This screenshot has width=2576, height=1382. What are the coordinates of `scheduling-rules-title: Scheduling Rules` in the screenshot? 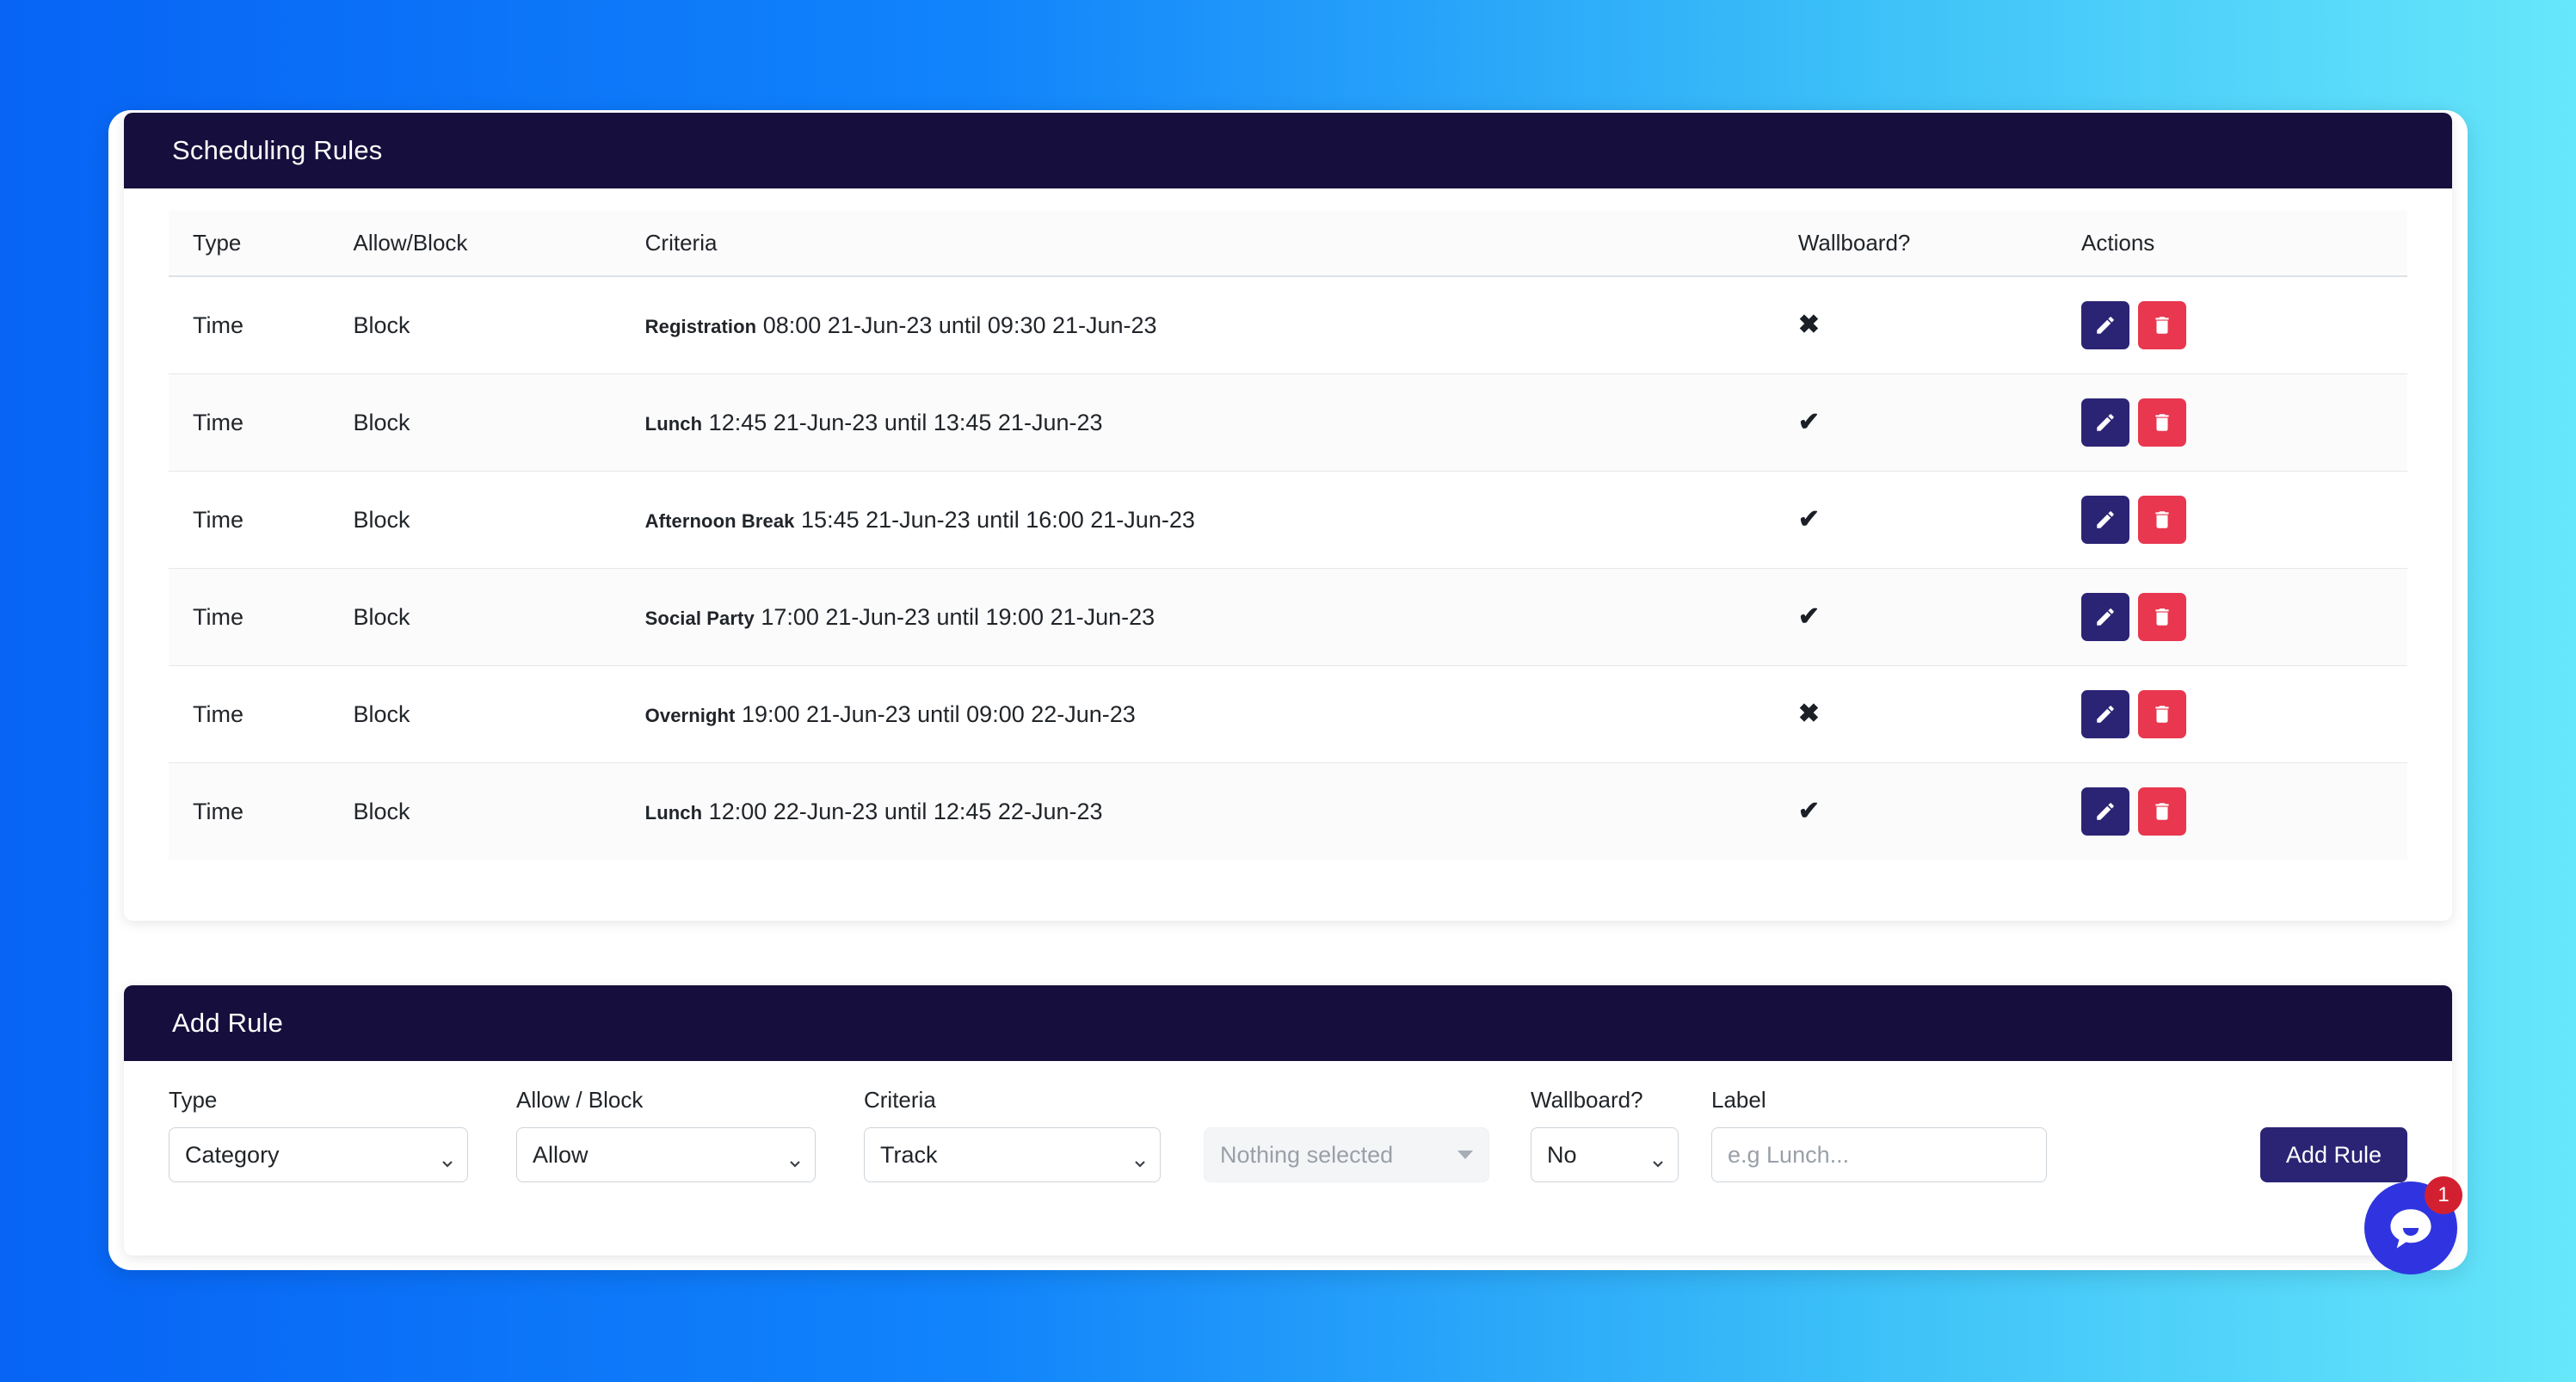 It's located at (1288, 151).